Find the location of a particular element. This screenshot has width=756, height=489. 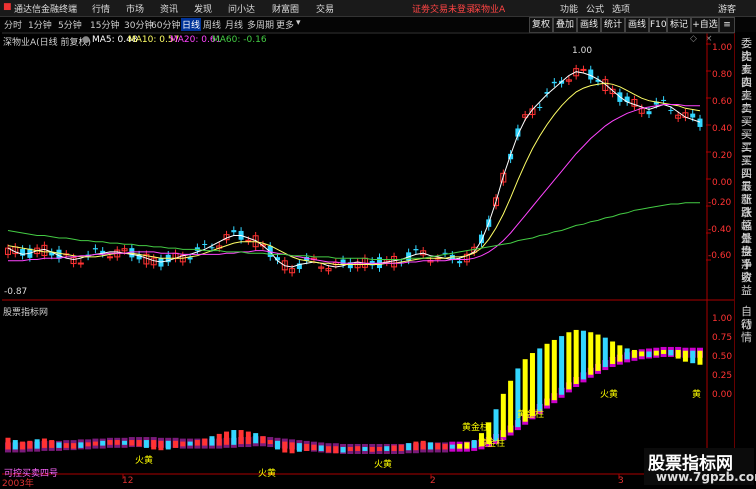

y-tick: -0.60 is located at coordinates (720, 256).